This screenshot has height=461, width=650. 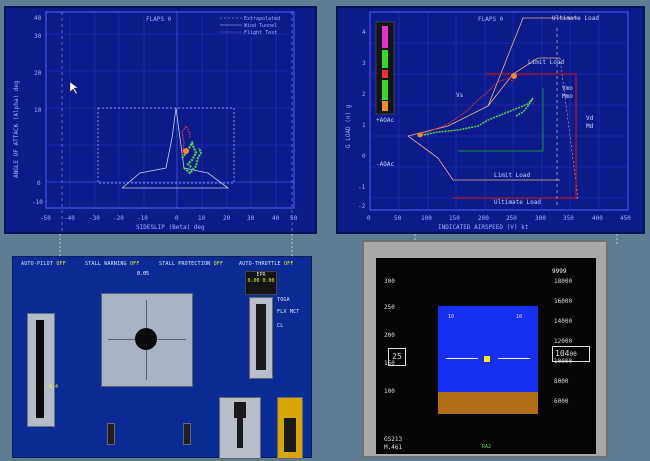 What do you see at coordinates (511, 218) in the screenshot?
I see `x-tick: 250` at bounding box center [511, 218].